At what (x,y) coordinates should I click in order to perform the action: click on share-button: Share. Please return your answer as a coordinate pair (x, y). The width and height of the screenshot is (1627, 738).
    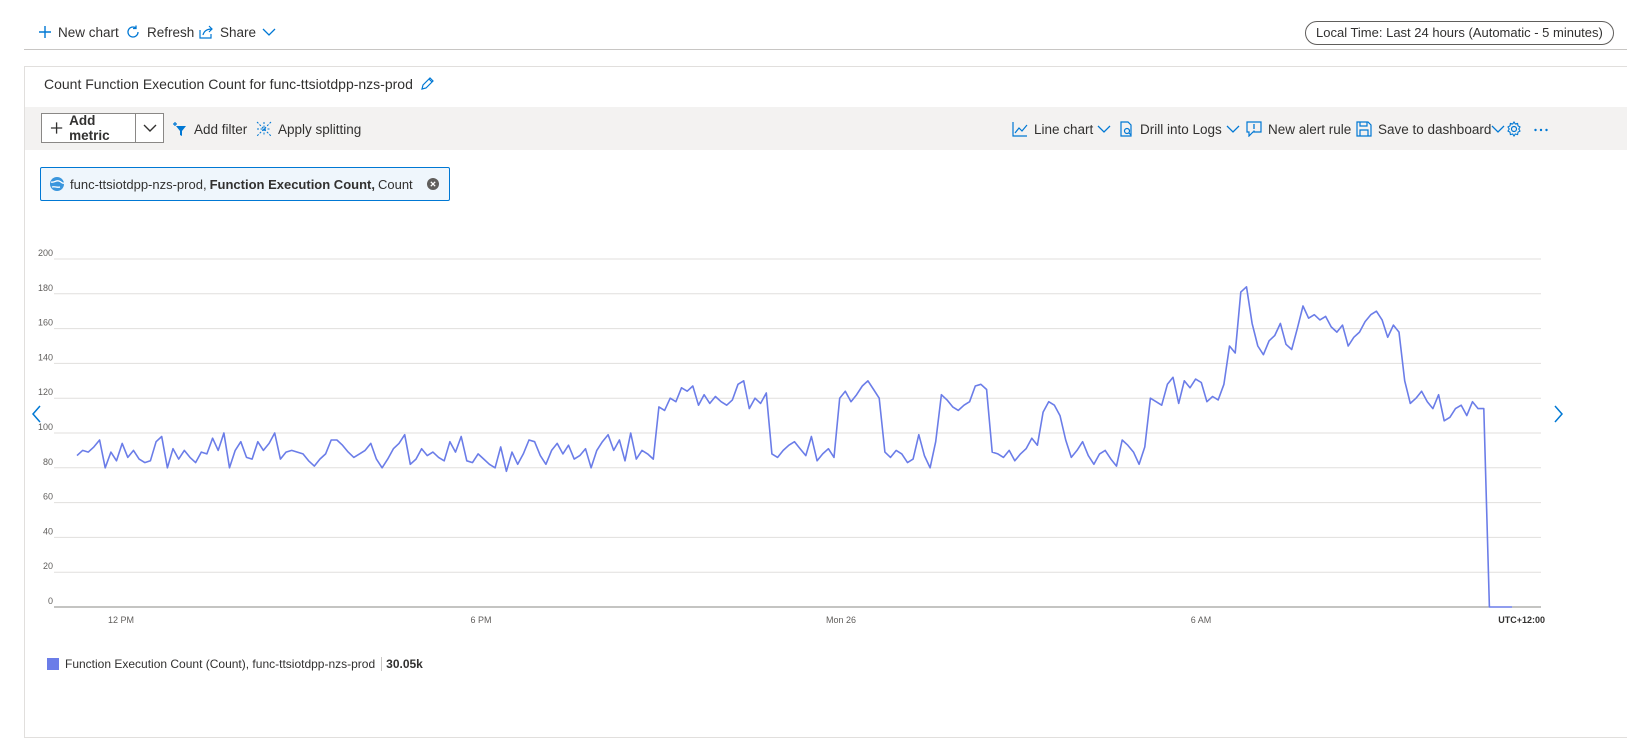
    Looking at the image, I should click on (240, 32).